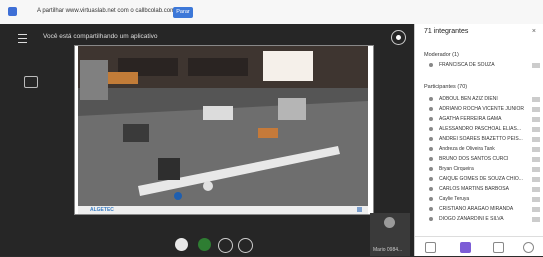 The image size is (543, 257). I want to click on participant-name: CRISTIANO ARAGAO MIRANDA, so click(476, 209).